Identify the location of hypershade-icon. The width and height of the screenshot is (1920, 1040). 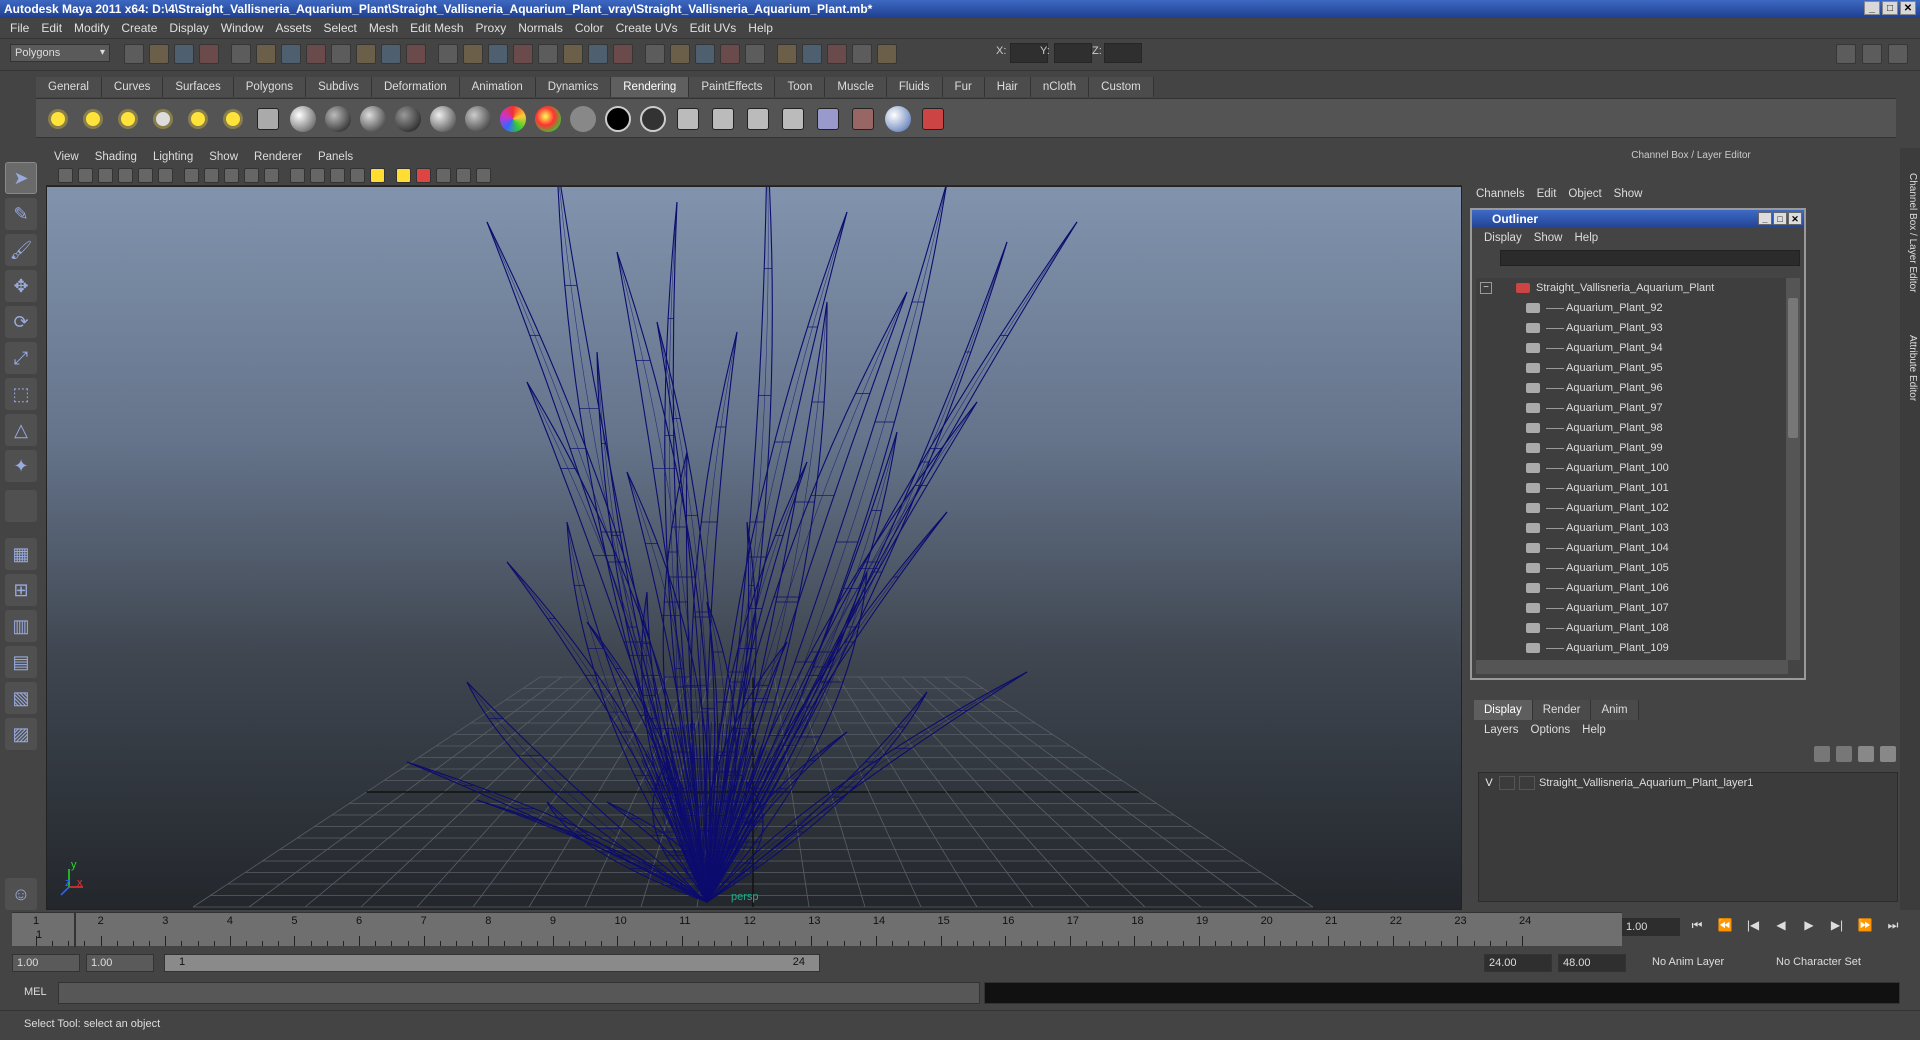
(828, 119).